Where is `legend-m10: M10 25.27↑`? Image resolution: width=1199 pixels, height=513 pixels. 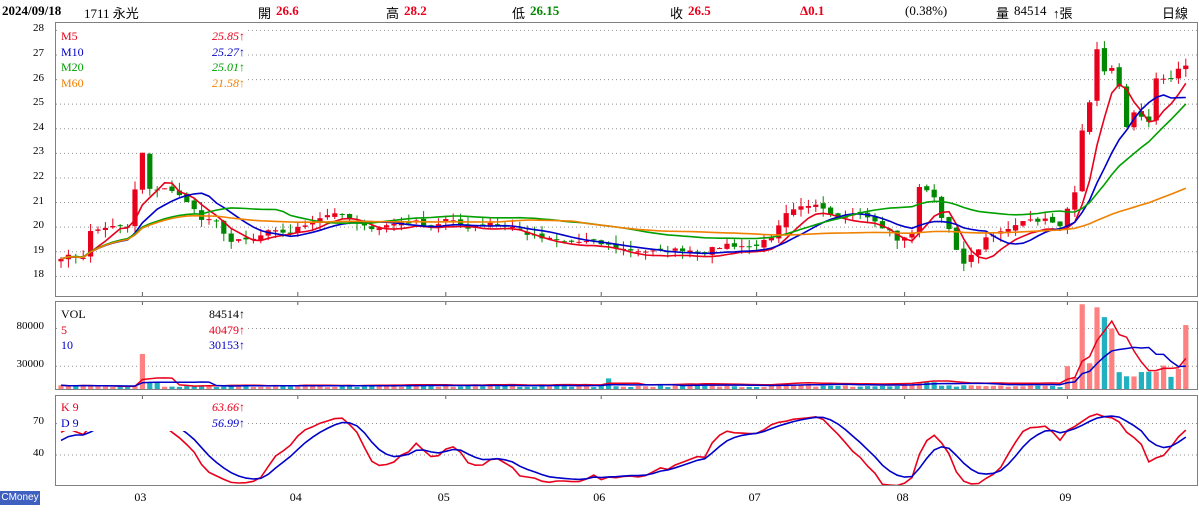
legend-m10: M10 25.27↑ is located at coordinates (153, 51).